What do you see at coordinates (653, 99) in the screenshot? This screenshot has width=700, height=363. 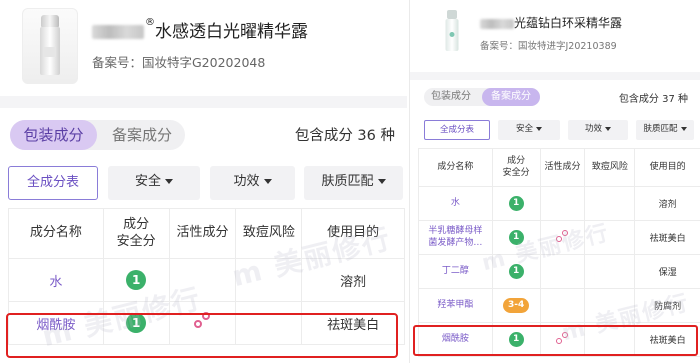 I see `ingredient-count: 包含成分 37 种` at bounding box center [653, 99].